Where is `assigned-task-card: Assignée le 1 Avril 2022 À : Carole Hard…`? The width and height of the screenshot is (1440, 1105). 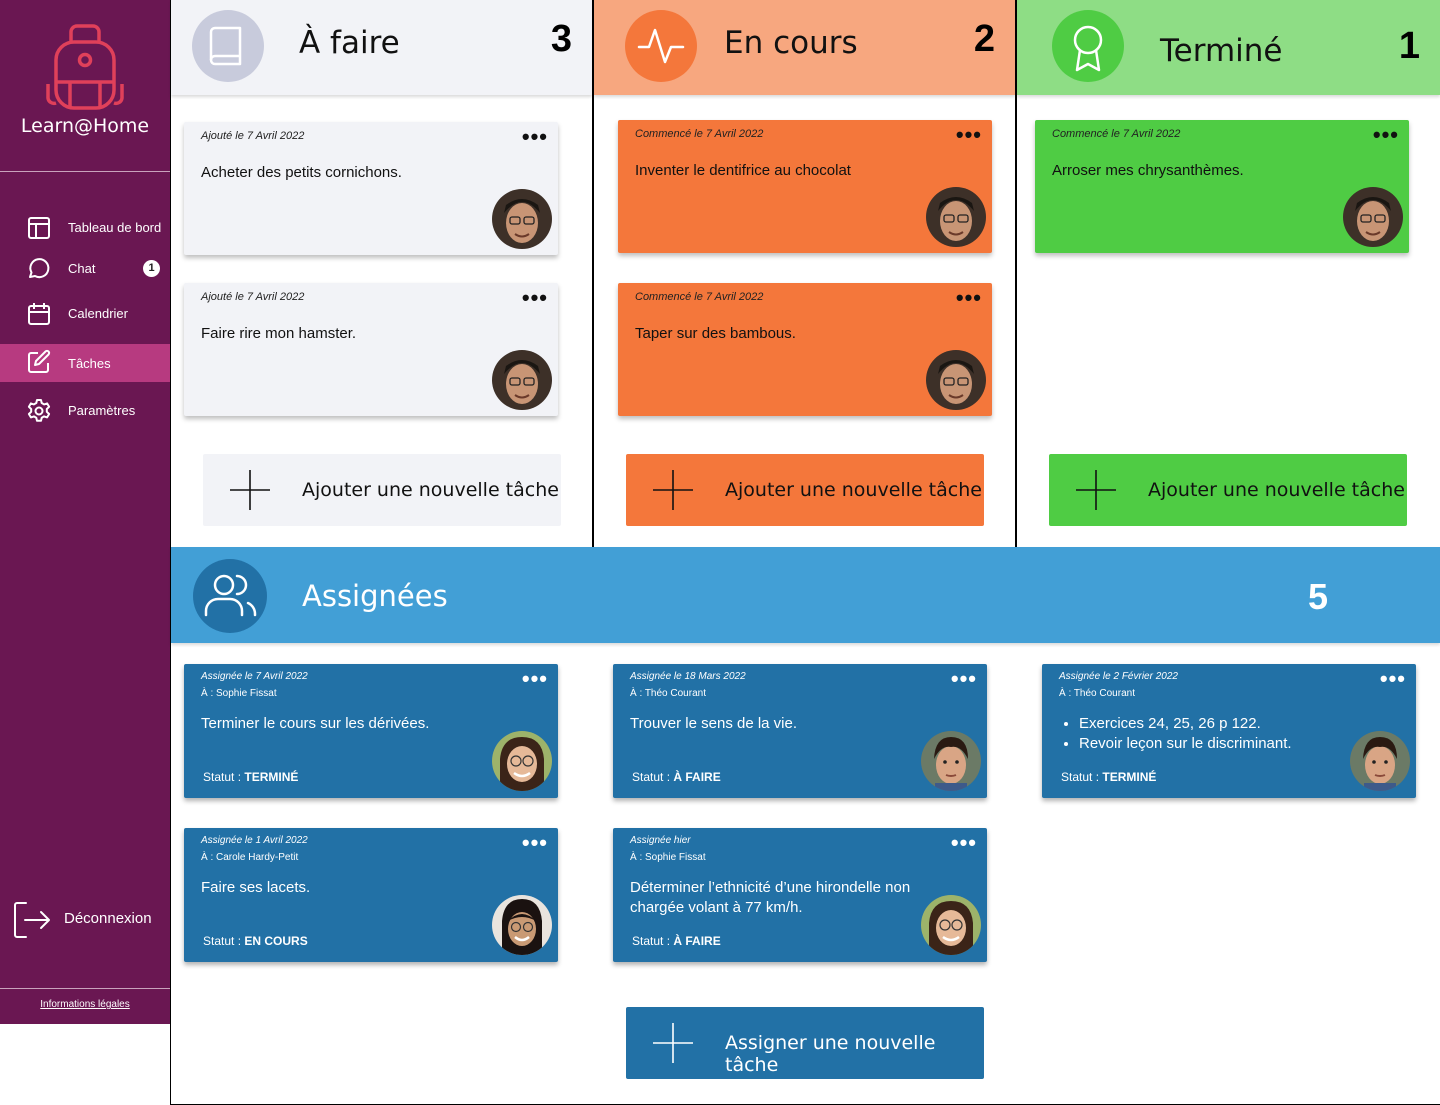
assigned-task-card: Assignée le 1 Avril 2022 À : Carole Hard… is located at coordinates (371, 895).